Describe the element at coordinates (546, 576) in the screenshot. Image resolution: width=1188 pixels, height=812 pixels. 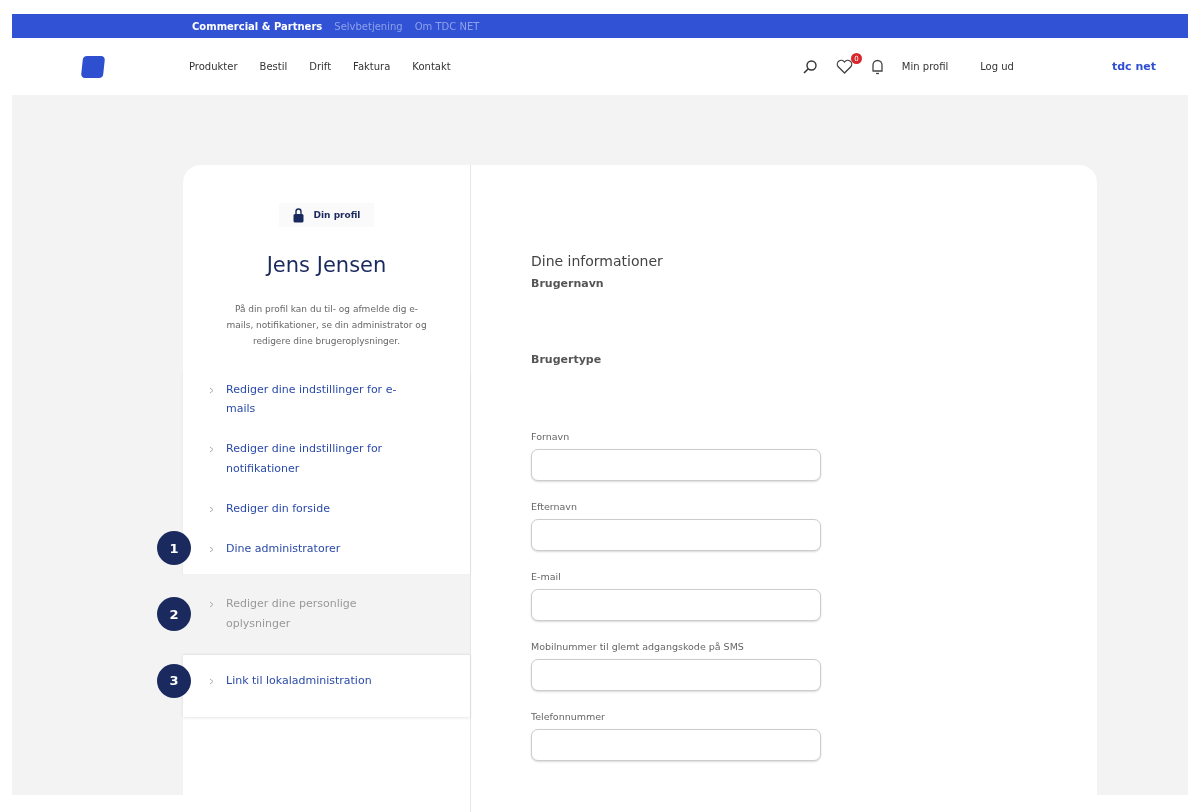
I see `field-label: E-mail` at that location.